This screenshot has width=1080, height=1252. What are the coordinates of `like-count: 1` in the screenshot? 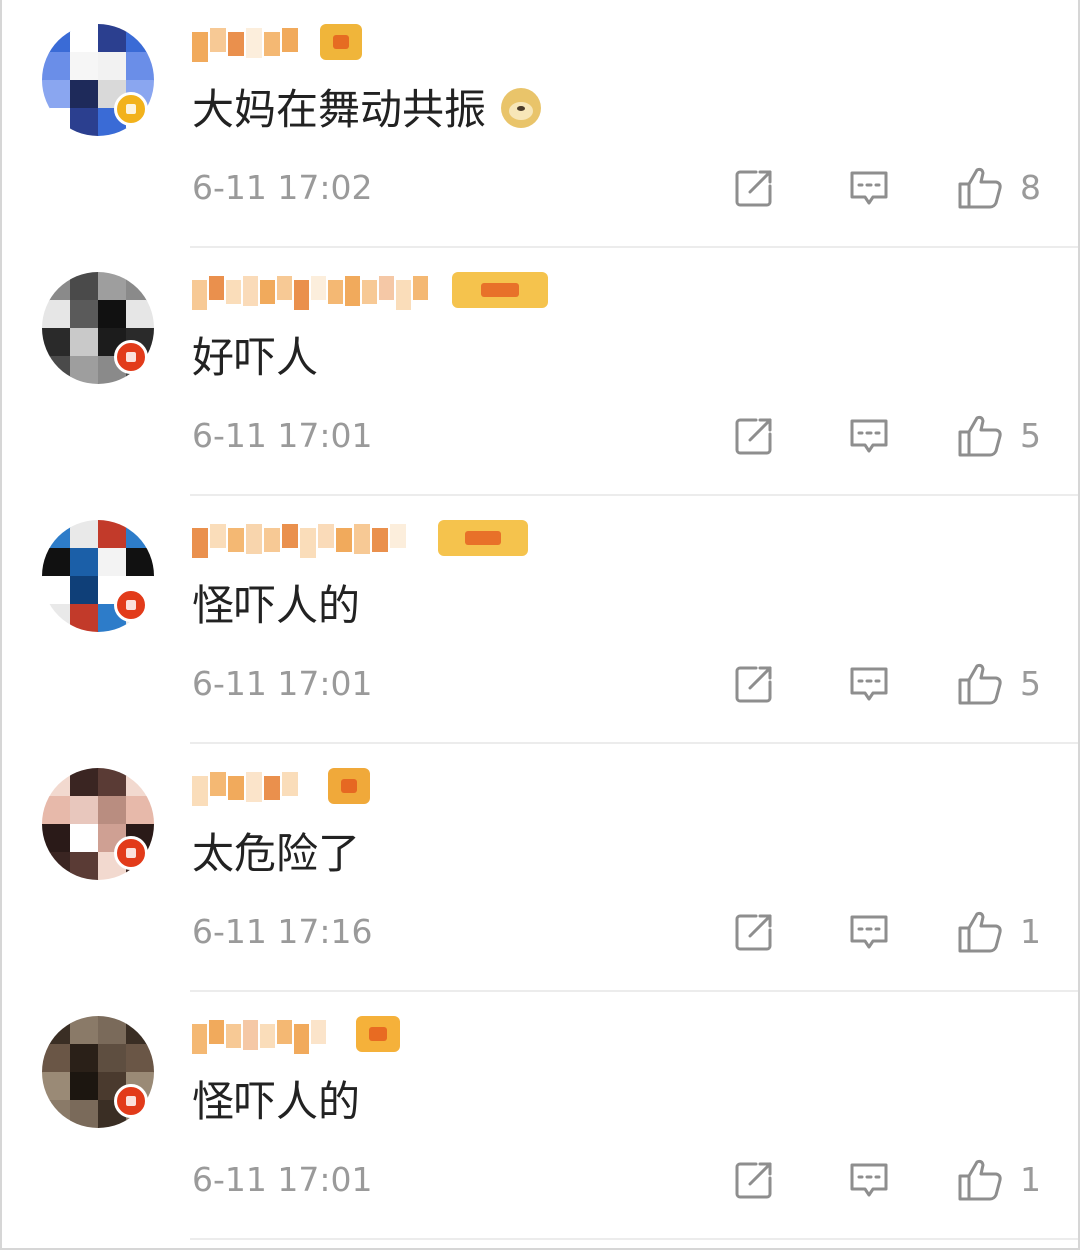 It's located at (1030, 931).